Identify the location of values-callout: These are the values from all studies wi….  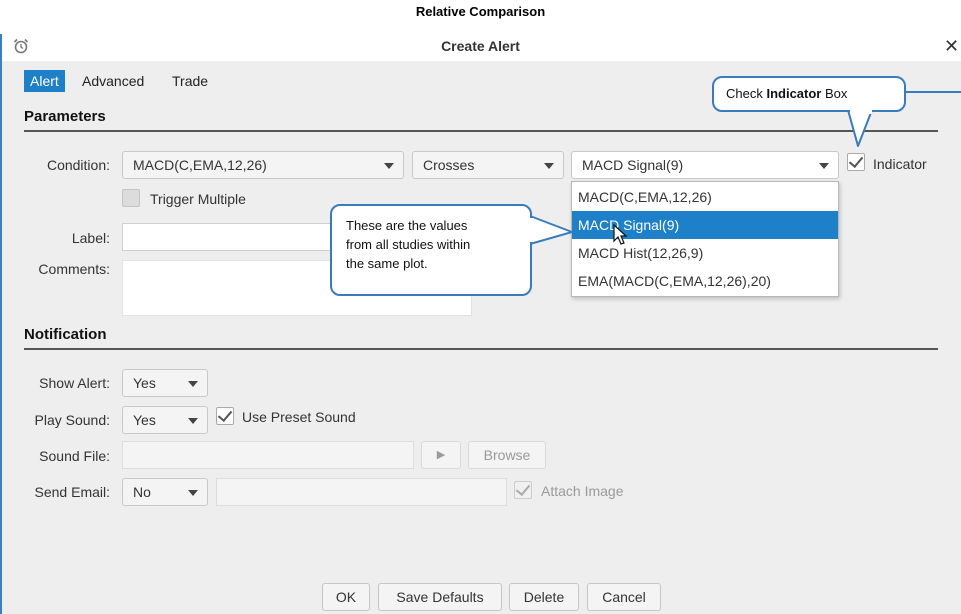
(431, 250).